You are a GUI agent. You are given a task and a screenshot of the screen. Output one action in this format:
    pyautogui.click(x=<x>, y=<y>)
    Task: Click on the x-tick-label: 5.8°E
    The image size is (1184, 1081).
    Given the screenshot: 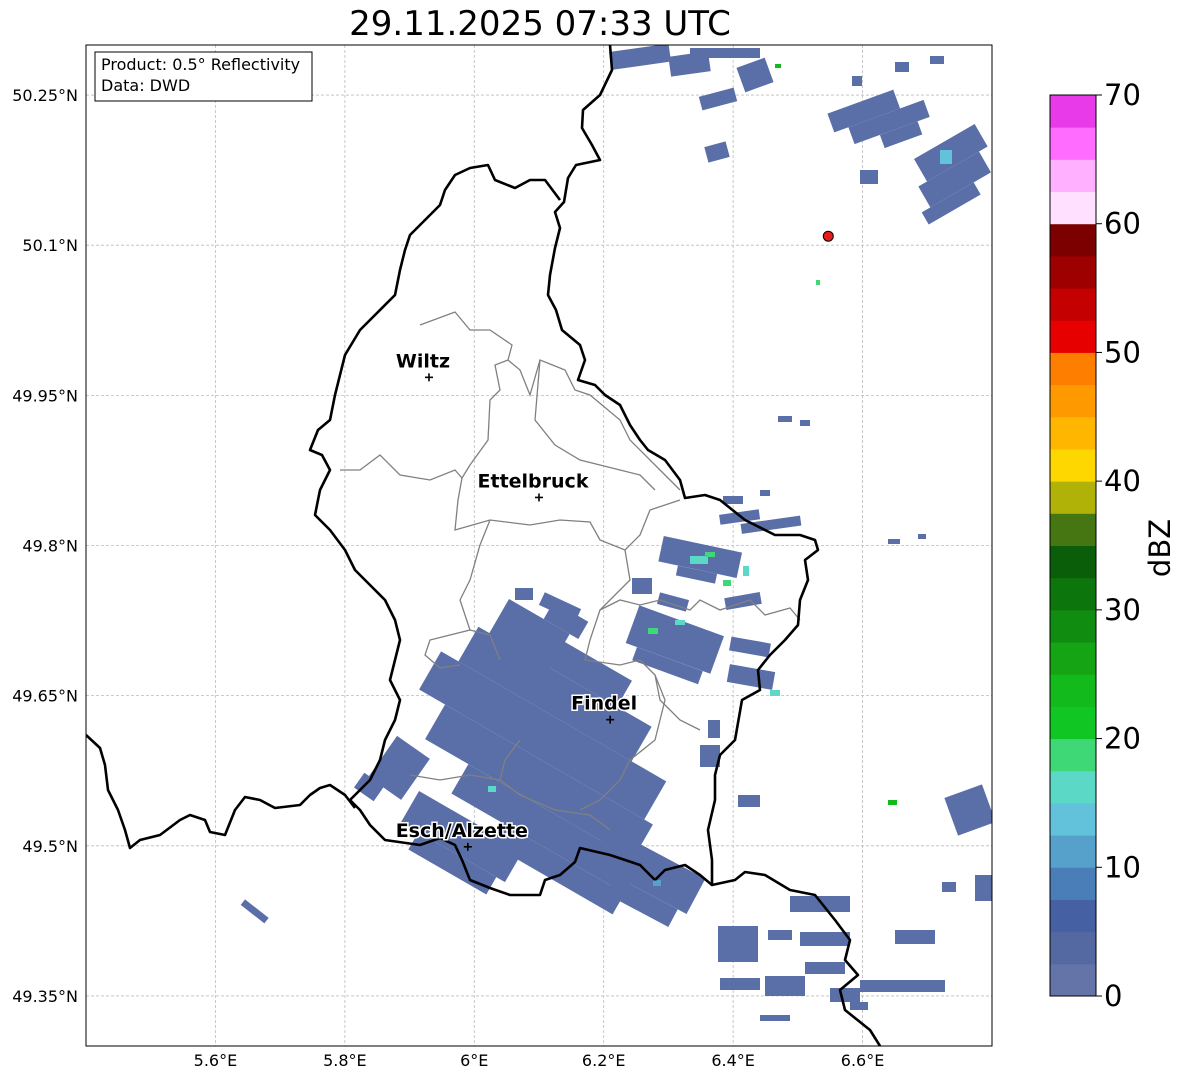 What is the action you would take?
    pyautogui.click(x=345, y=1060)
    